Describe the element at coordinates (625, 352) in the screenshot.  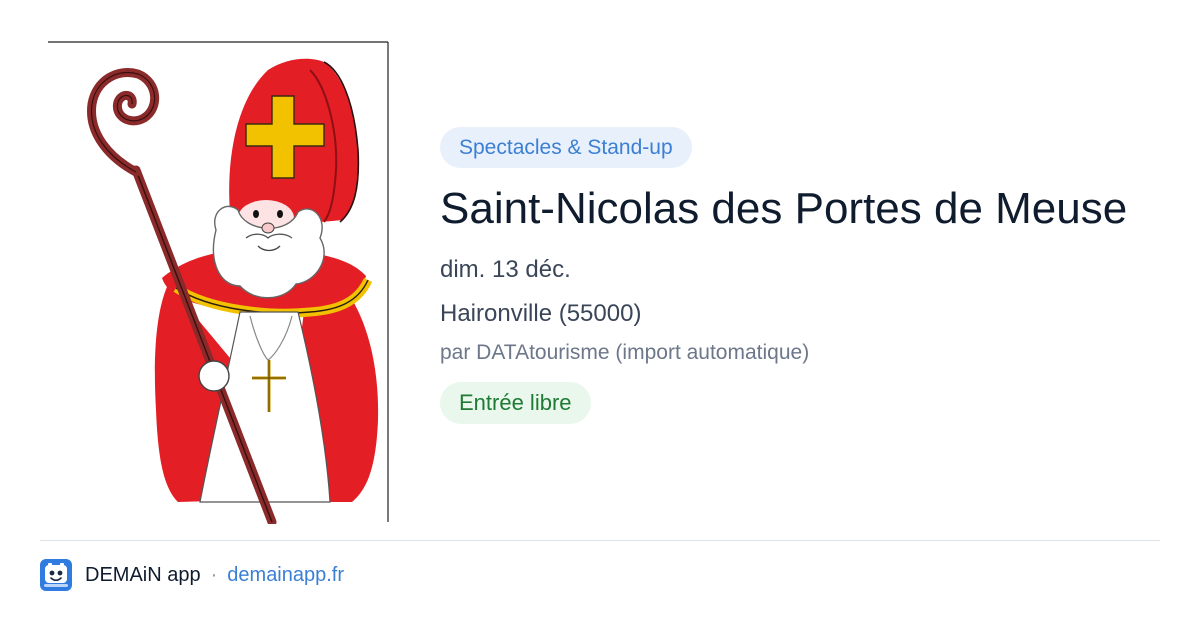
I see `event-source: par DATAtourisme (import automatique)` at that location.